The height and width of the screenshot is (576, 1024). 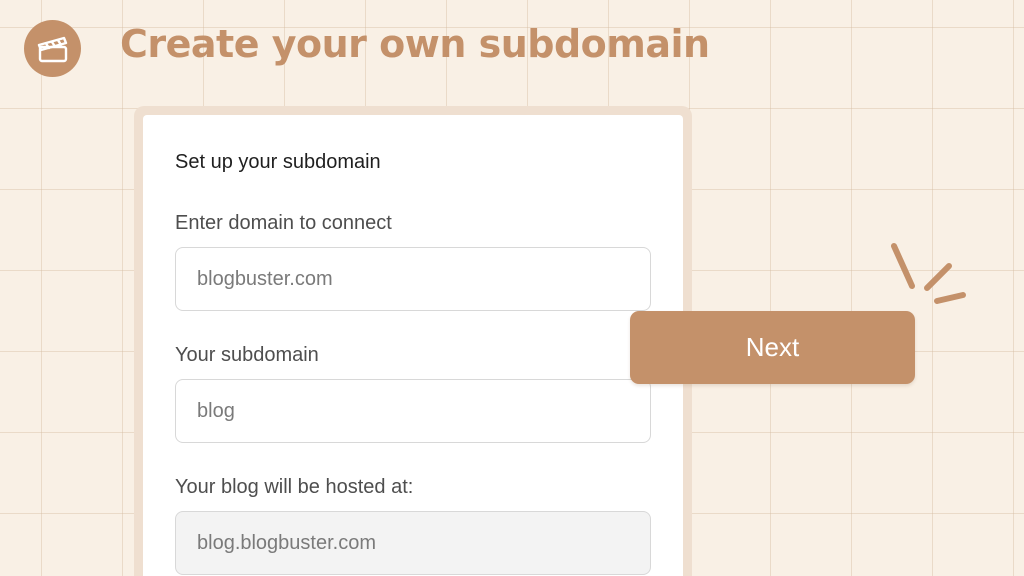 I want to click on sparkle-lines-icon, so click(x=928, y=273).